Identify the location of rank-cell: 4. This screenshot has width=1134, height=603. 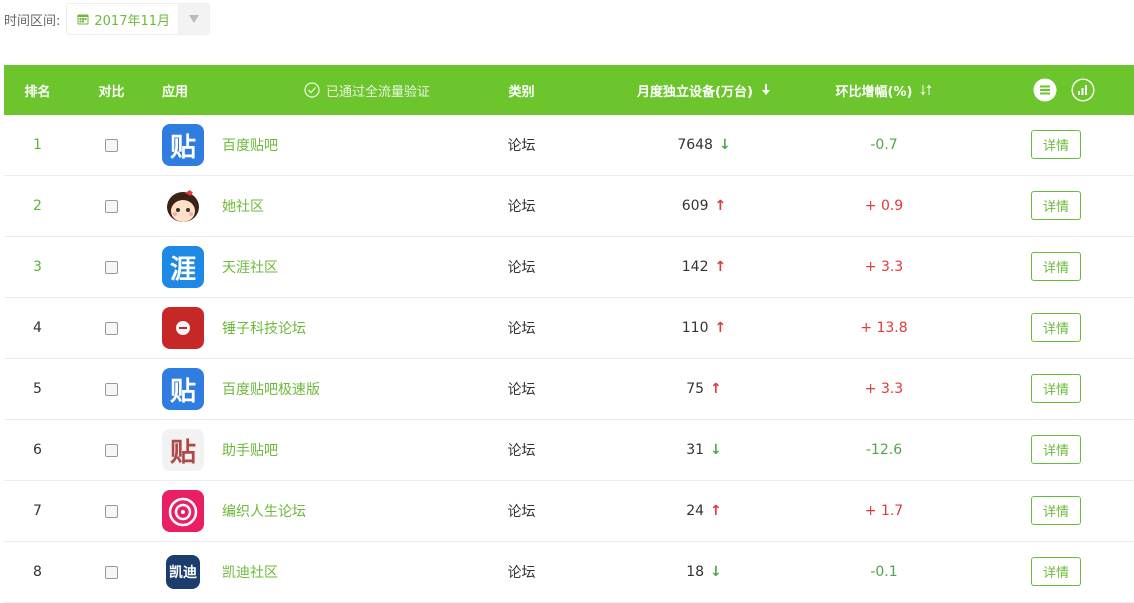
(37, 328).